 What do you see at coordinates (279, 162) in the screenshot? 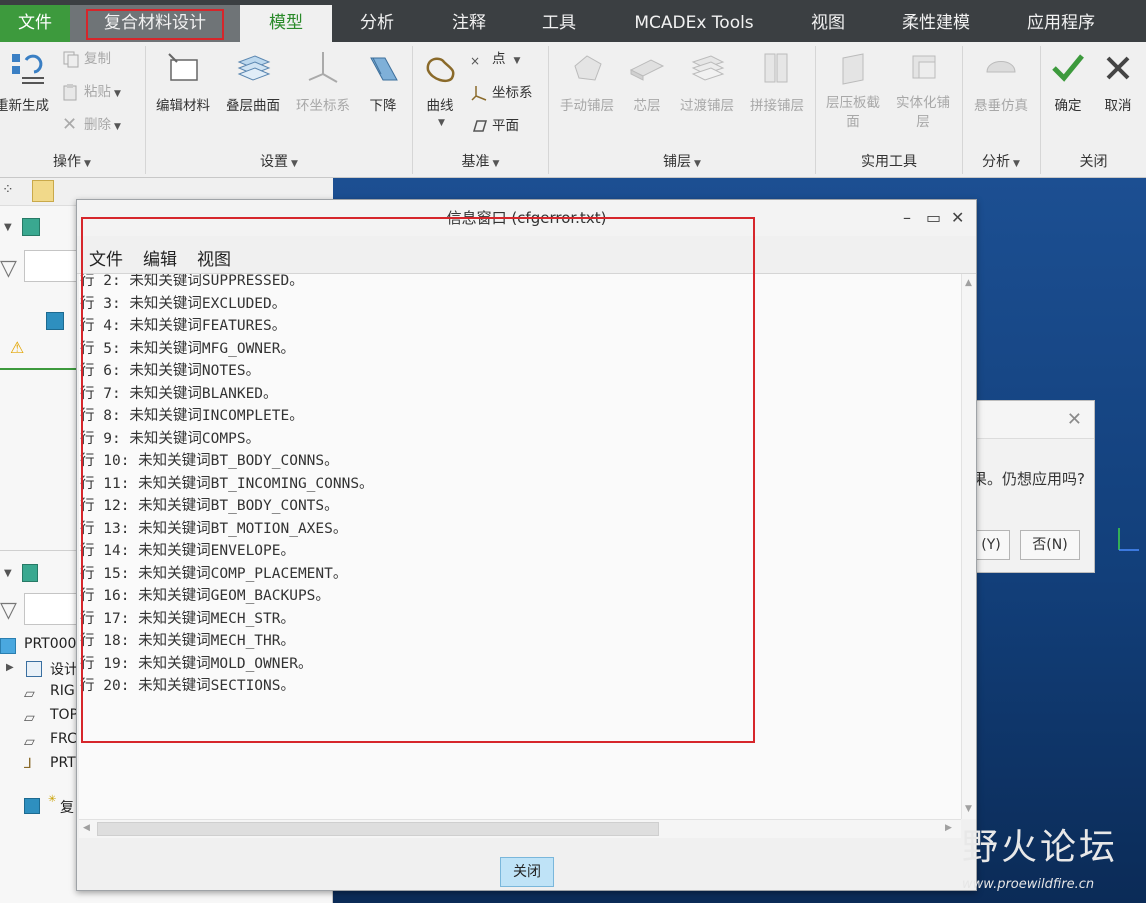
I see `group-label-settings: 设置 ▼` at bounding box center [279, 162].